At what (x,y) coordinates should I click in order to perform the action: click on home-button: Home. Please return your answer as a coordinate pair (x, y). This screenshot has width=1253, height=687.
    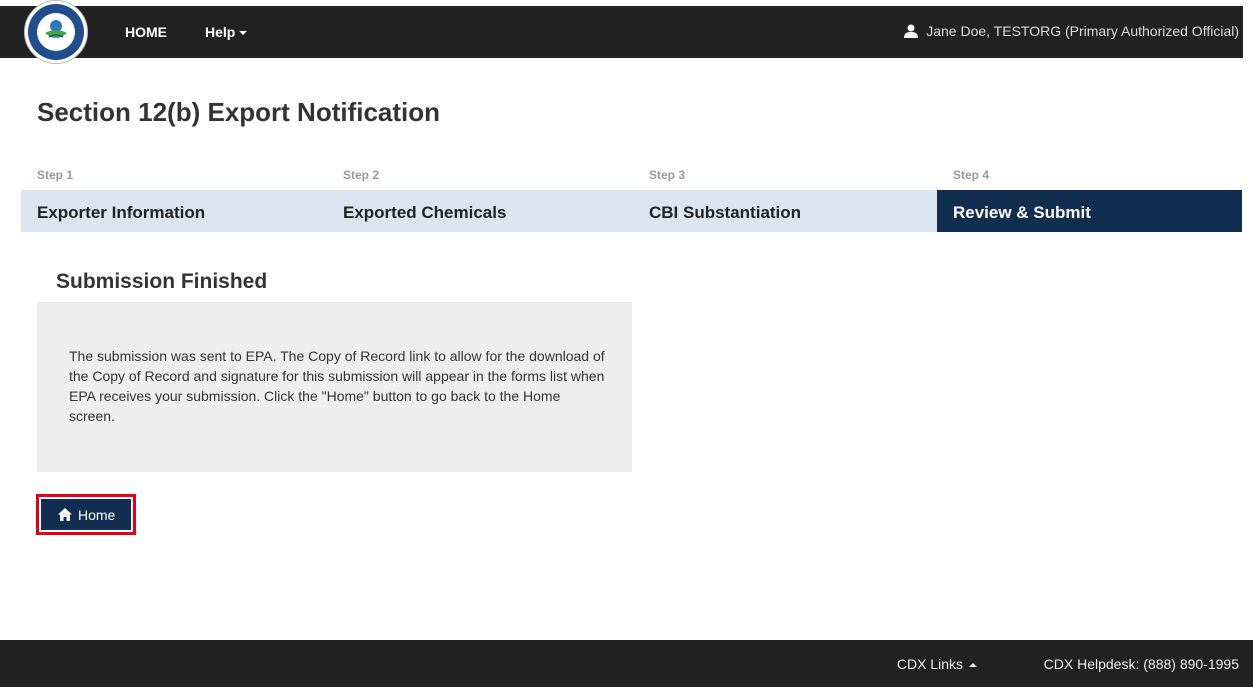
    Looking at the image, I should click on (86, 514).